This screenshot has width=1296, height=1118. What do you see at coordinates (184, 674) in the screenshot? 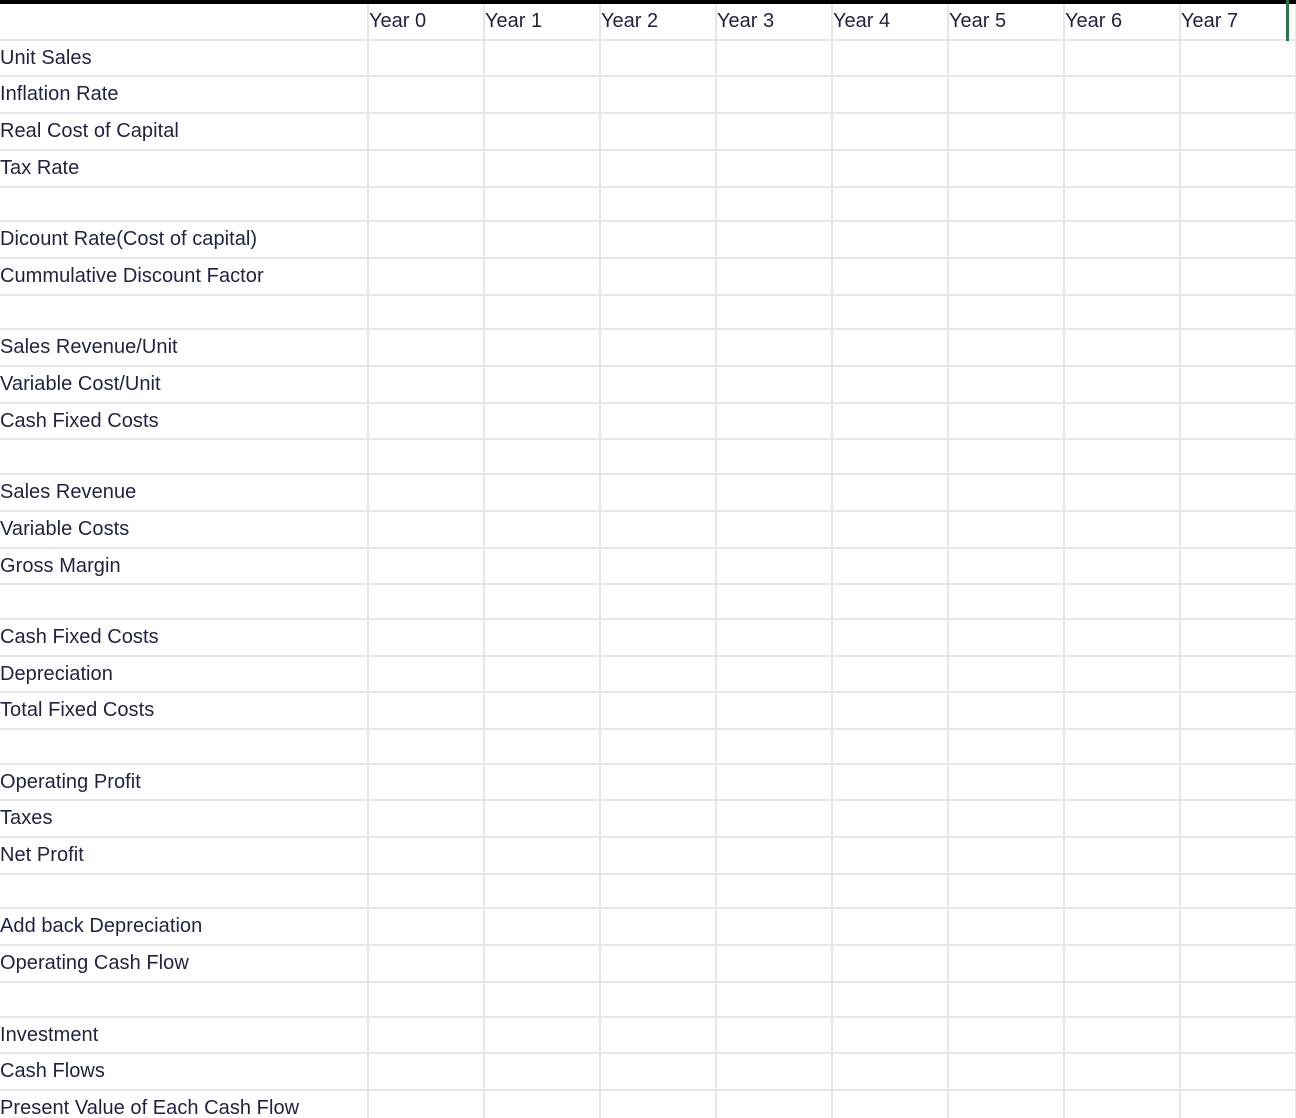
I see `row-label-cell: Depreciation` at bounding box center [184, 674].